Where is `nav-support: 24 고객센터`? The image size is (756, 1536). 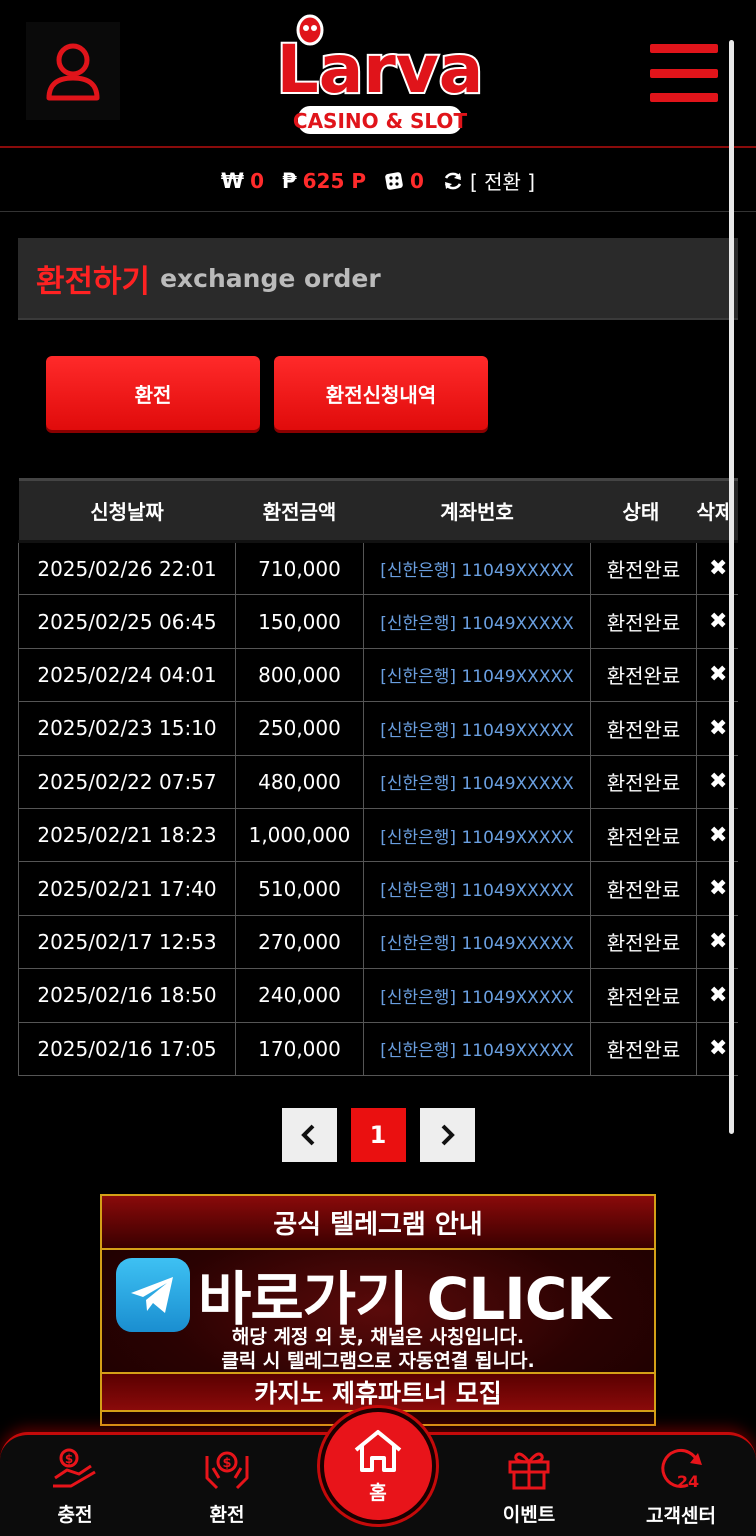
nav-support: 24 고객센터 is located at coordinates (681, 1485).